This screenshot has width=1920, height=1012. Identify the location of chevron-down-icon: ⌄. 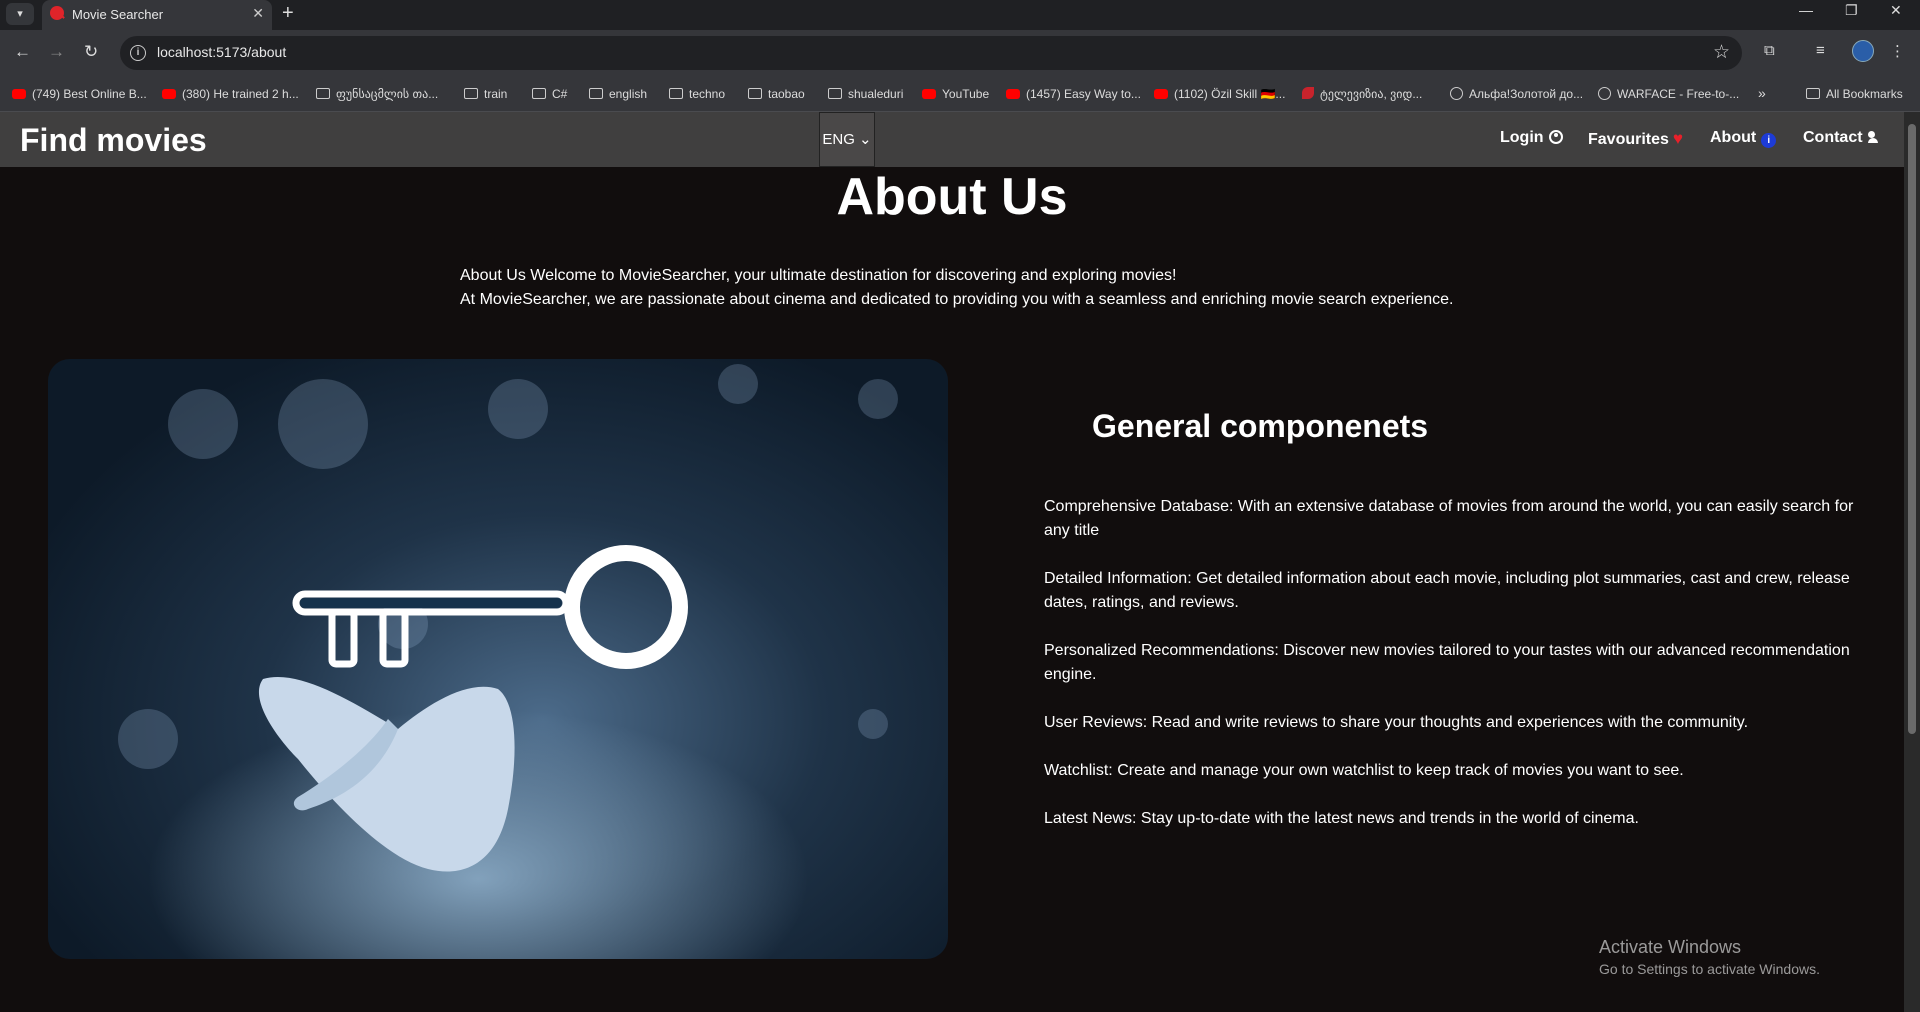
(865, 139).